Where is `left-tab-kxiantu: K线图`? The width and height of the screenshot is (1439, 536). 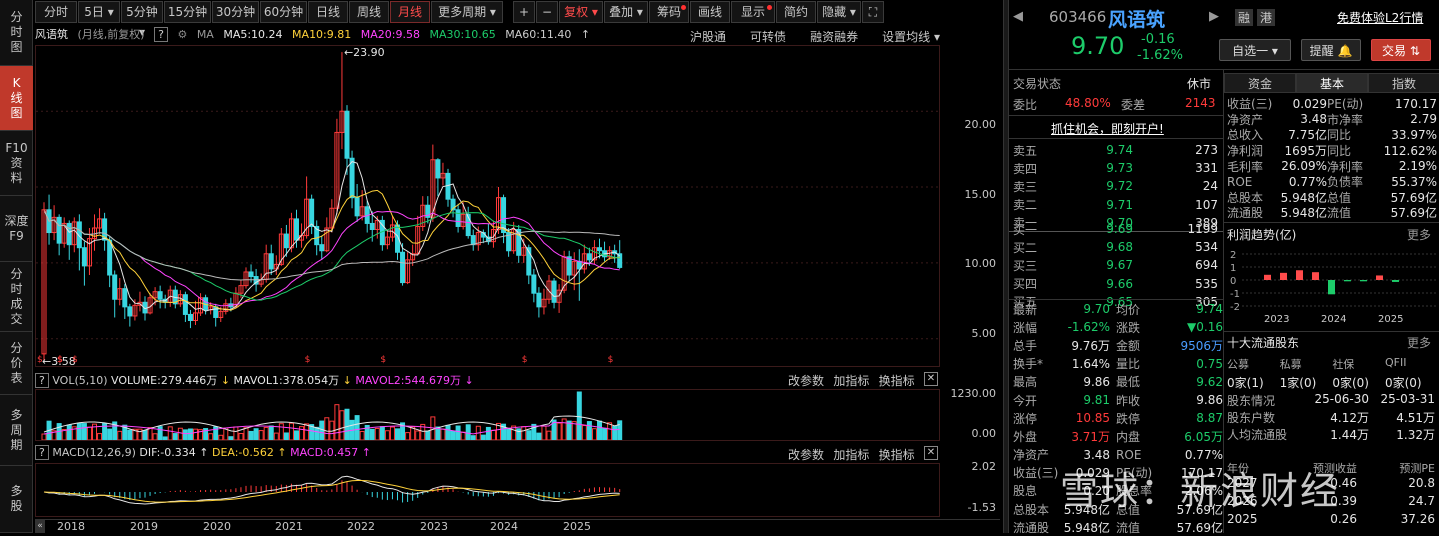 left-tab-kxiantu: K线图 is located at coordinates (16, 98).